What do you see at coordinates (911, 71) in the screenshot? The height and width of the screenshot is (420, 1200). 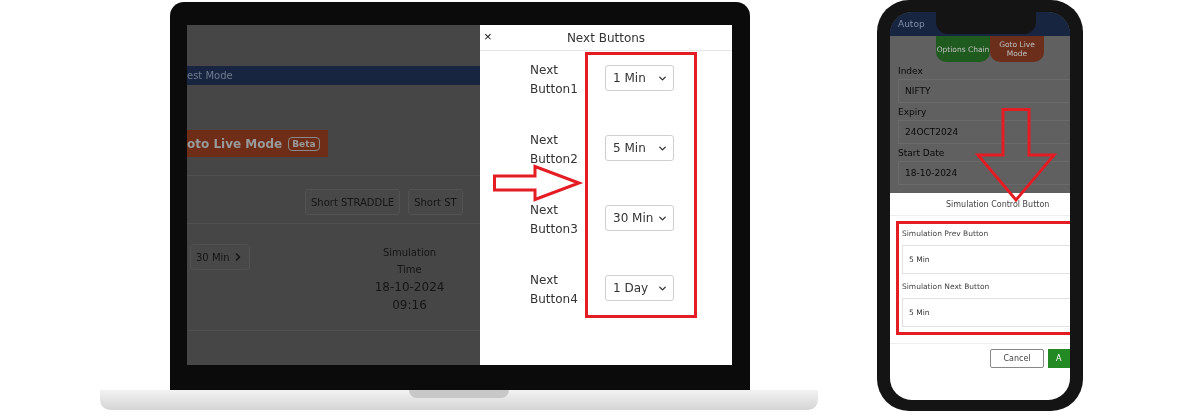 I see `field-label: Index` at bounding box center [911, 71].